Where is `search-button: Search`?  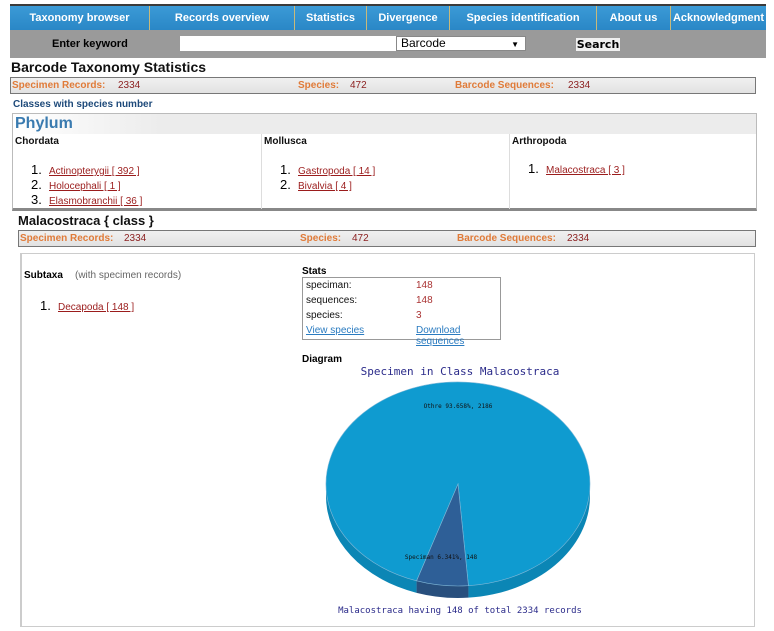
search-button: Search is located at coordinates (598, 44).